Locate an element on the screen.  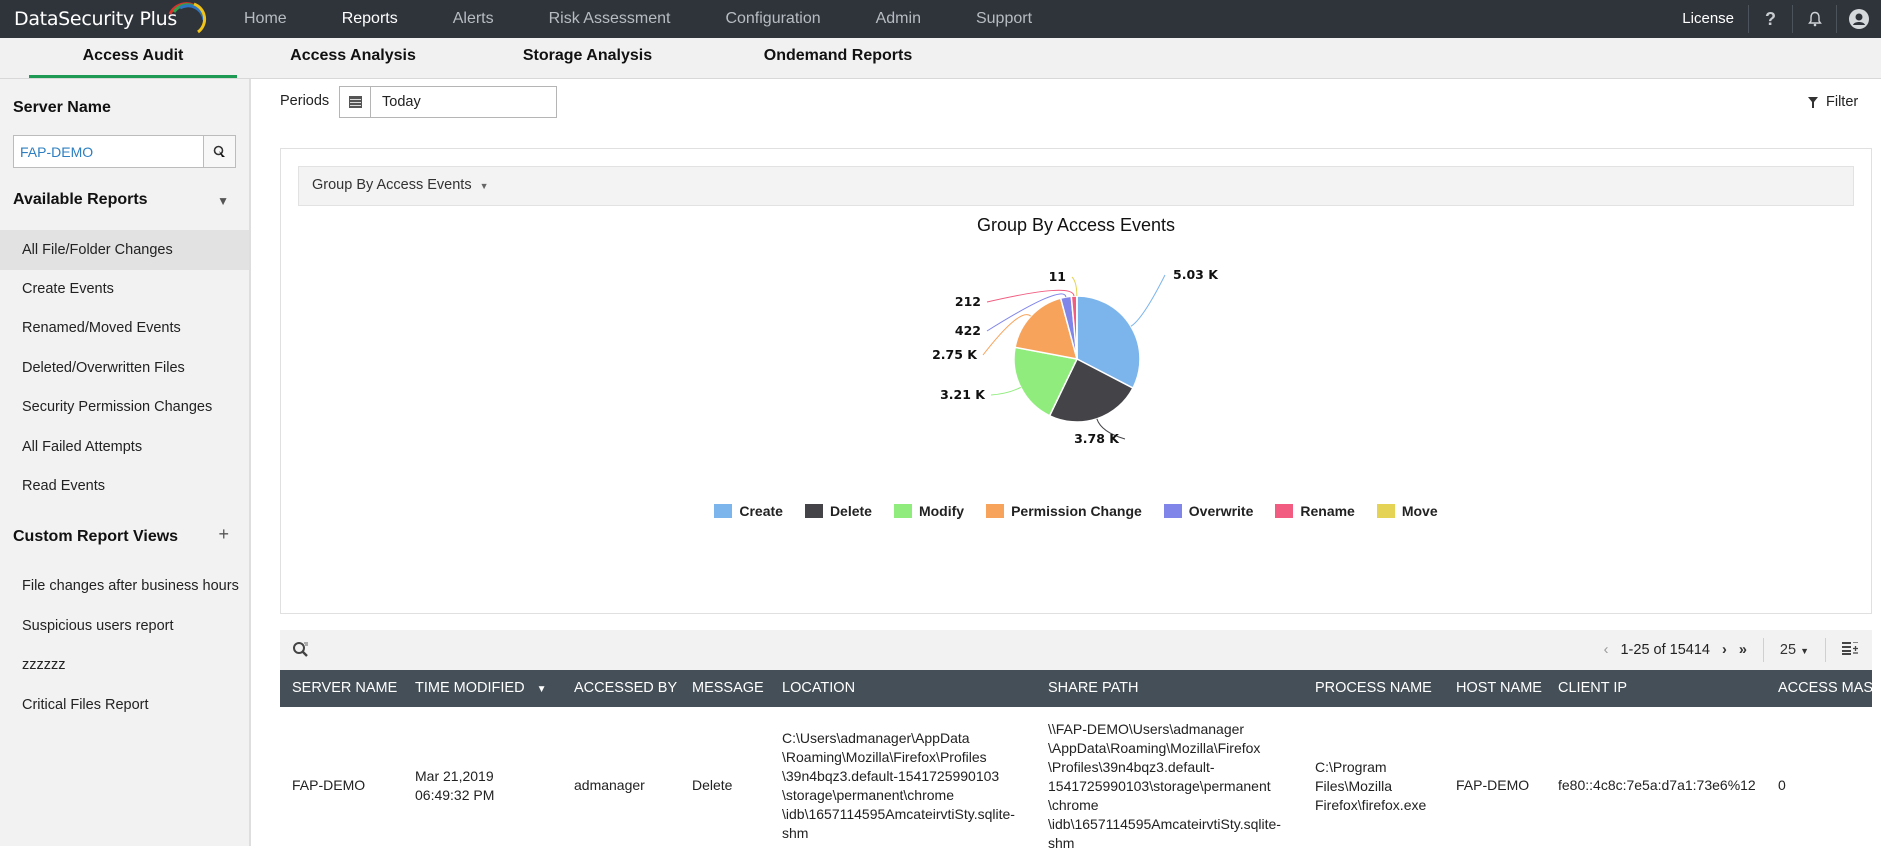
help-icon: ? is located at coordinates (1771, 19).